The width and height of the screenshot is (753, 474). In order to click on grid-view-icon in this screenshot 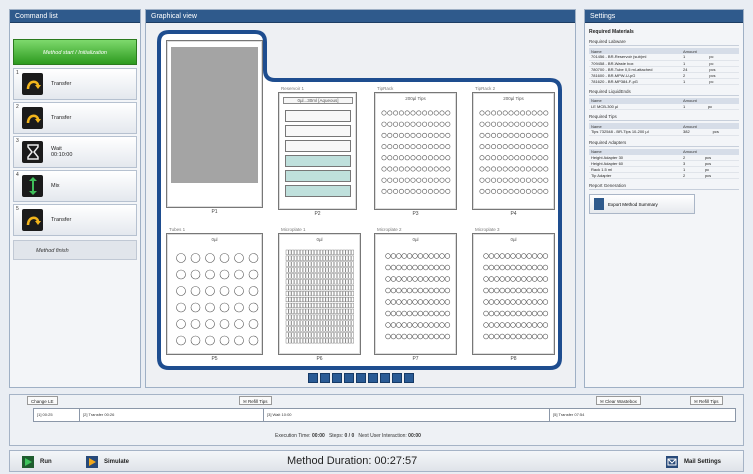, I will do `click(385, 378)`.